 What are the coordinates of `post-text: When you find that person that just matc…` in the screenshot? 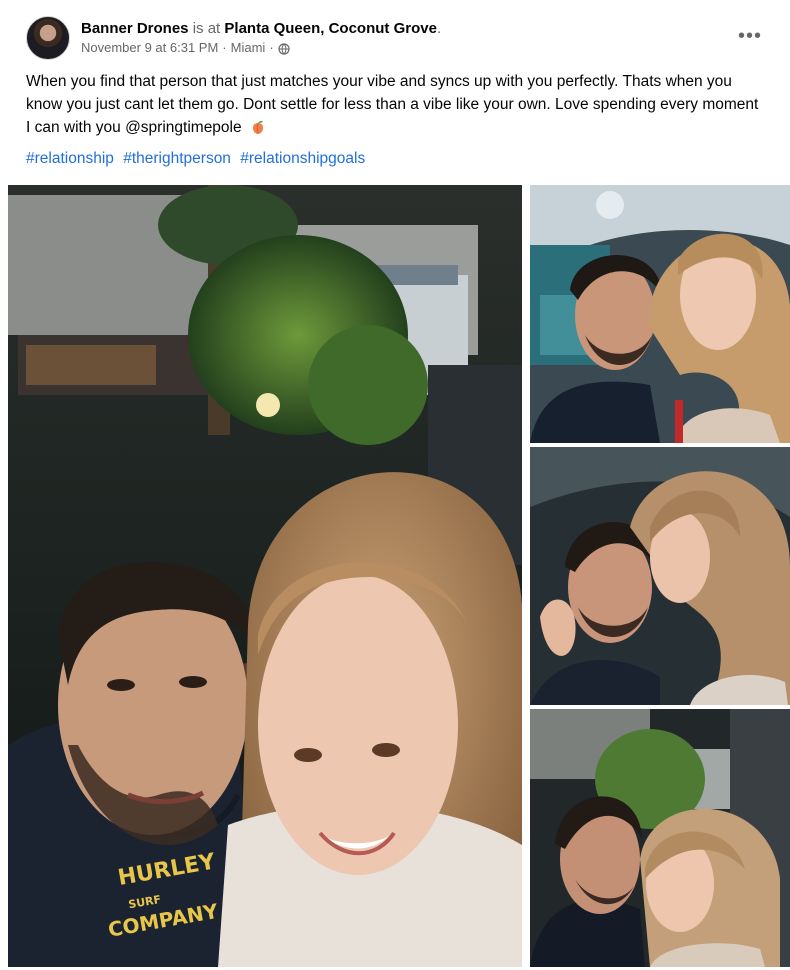 It's located at (392, 104).